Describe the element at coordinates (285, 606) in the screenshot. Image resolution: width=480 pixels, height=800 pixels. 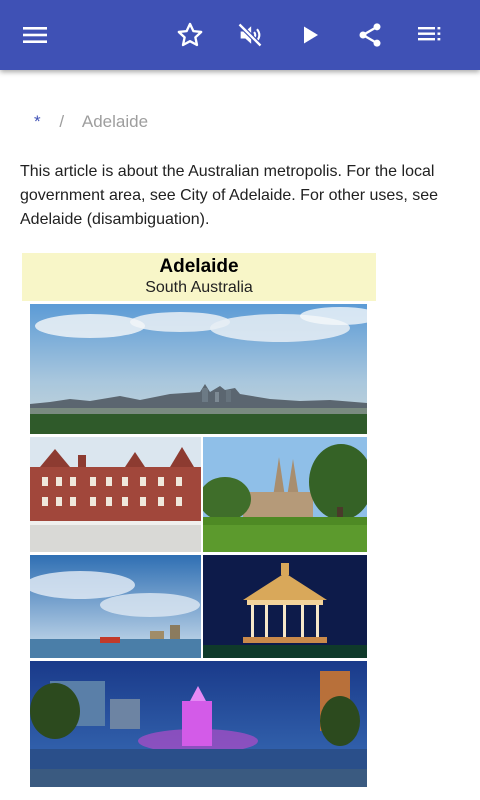
I see `rotunda-photo` at that location.